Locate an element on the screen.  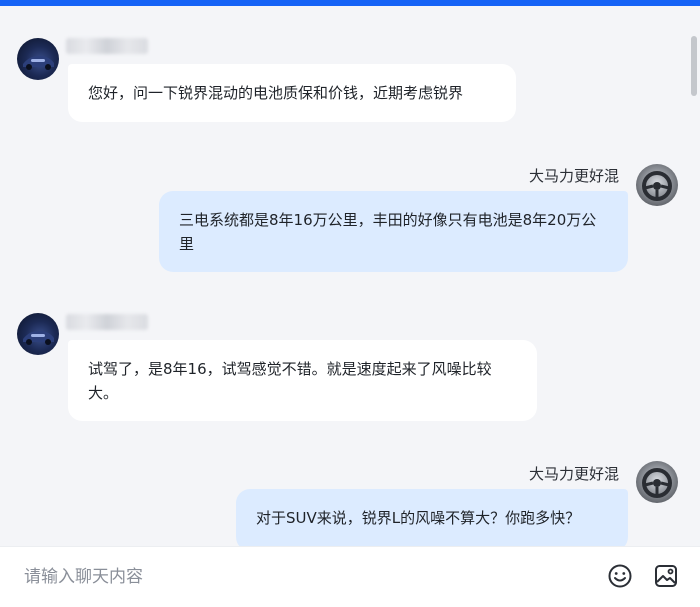
message-bubble-received: 您好，问一下锐界混动的电池质保和价钱，近期考虑锐界 is located at coordinates (292, 93).